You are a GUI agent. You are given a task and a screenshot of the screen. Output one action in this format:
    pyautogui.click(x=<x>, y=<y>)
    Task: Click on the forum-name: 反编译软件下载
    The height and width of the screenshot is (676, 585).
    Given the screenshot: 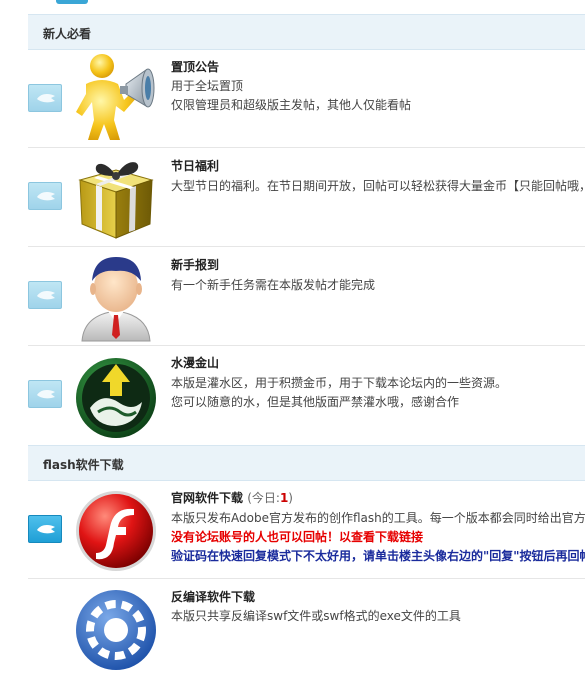 What is the action you would take?
    pyautogui.click(x=213, y=596)
    